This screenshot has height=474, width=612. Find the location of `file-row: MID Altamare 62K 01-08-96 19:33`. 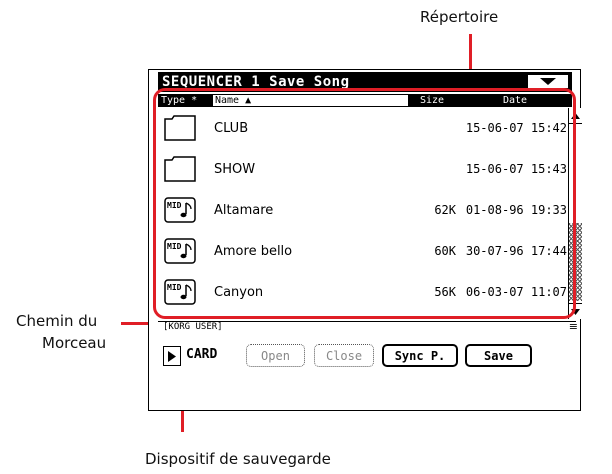

file-row: MID Altamare 62K 01-08-96 19:33 is located at coordinates (362, 210).